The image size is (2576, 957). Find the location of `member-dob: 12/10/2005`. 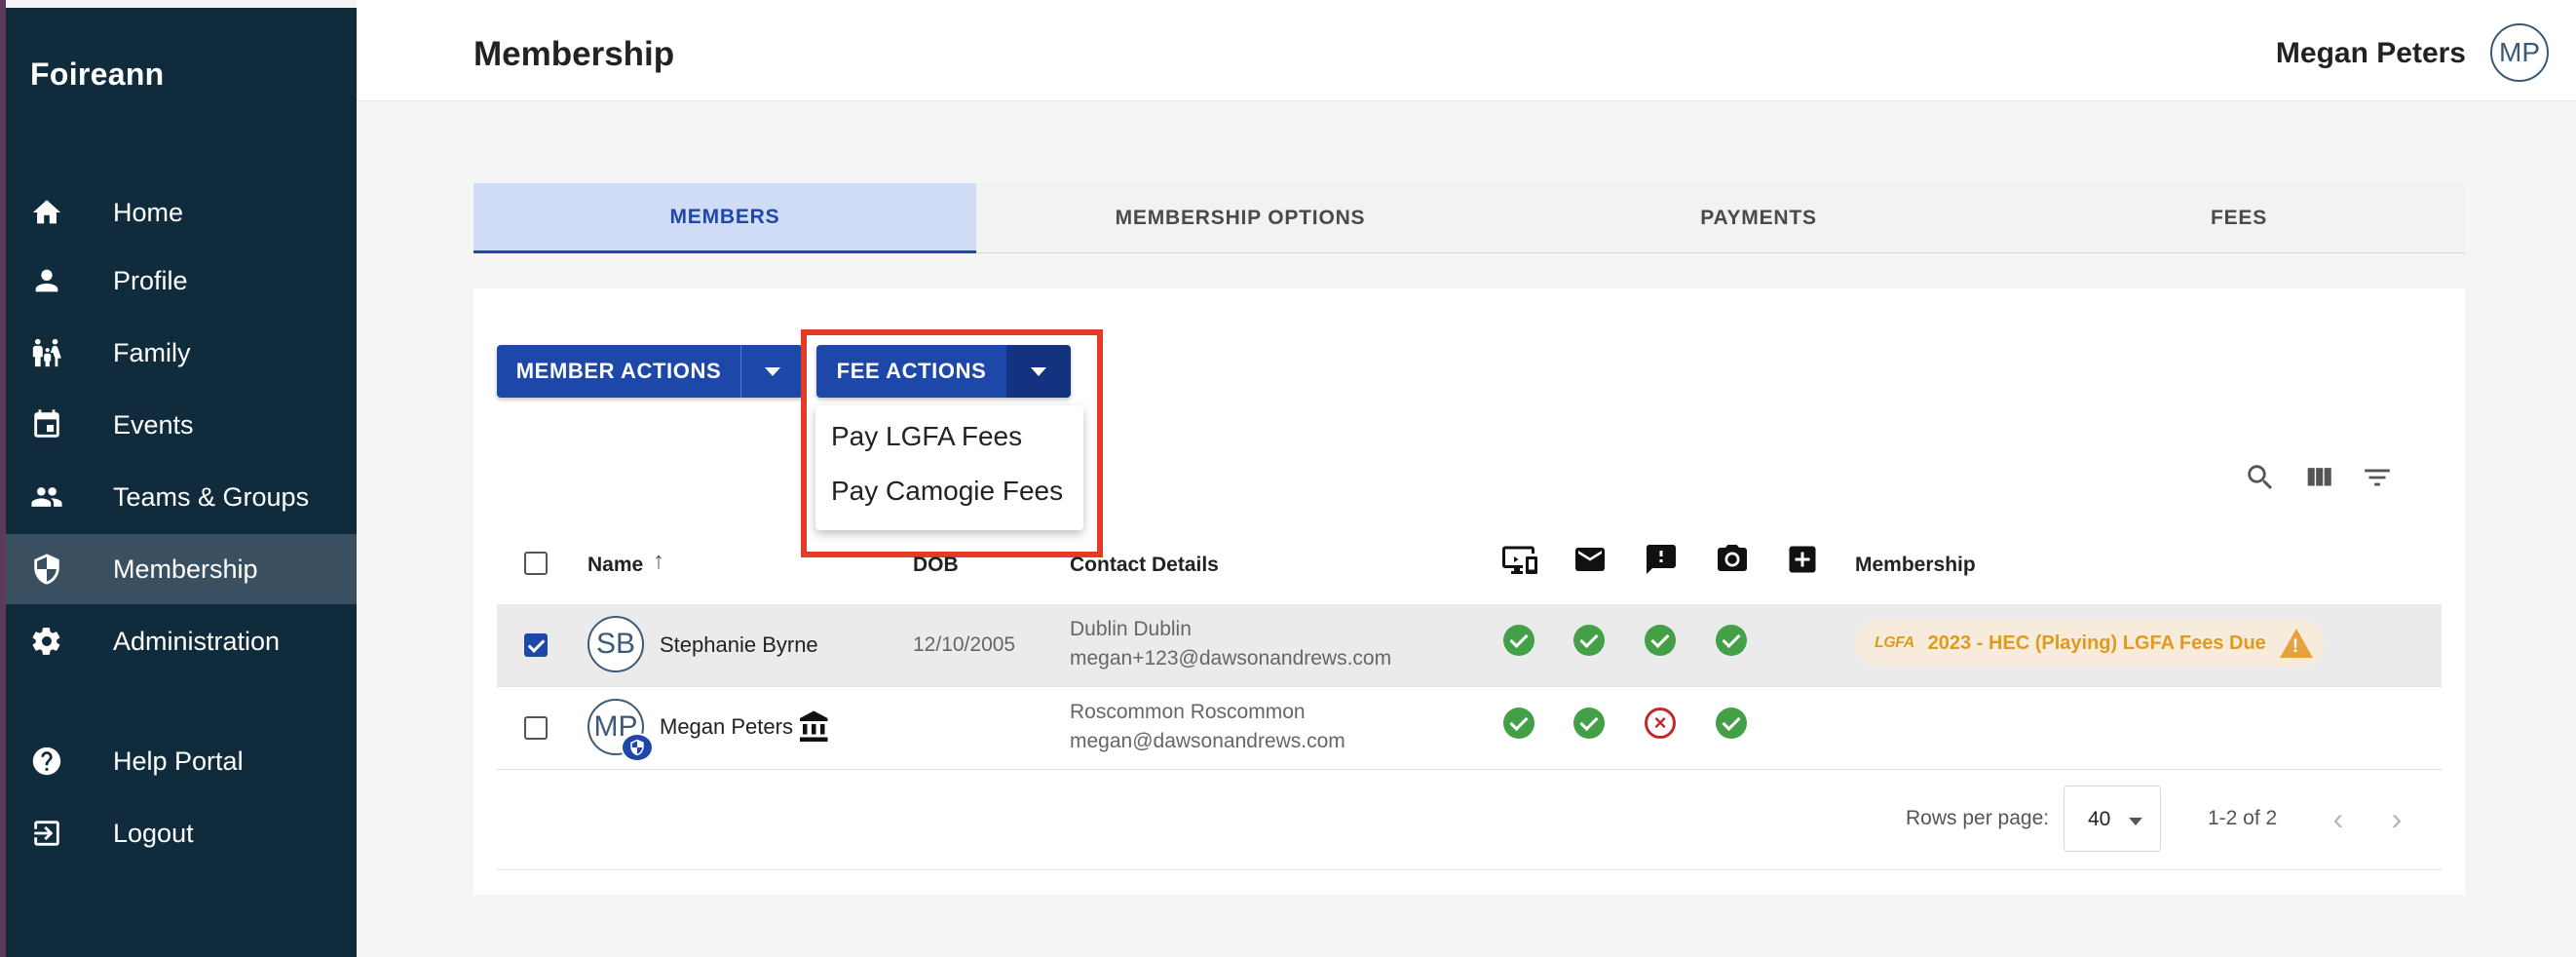

member-dob: 12/10/2005 is located at coordinates (964, 644).